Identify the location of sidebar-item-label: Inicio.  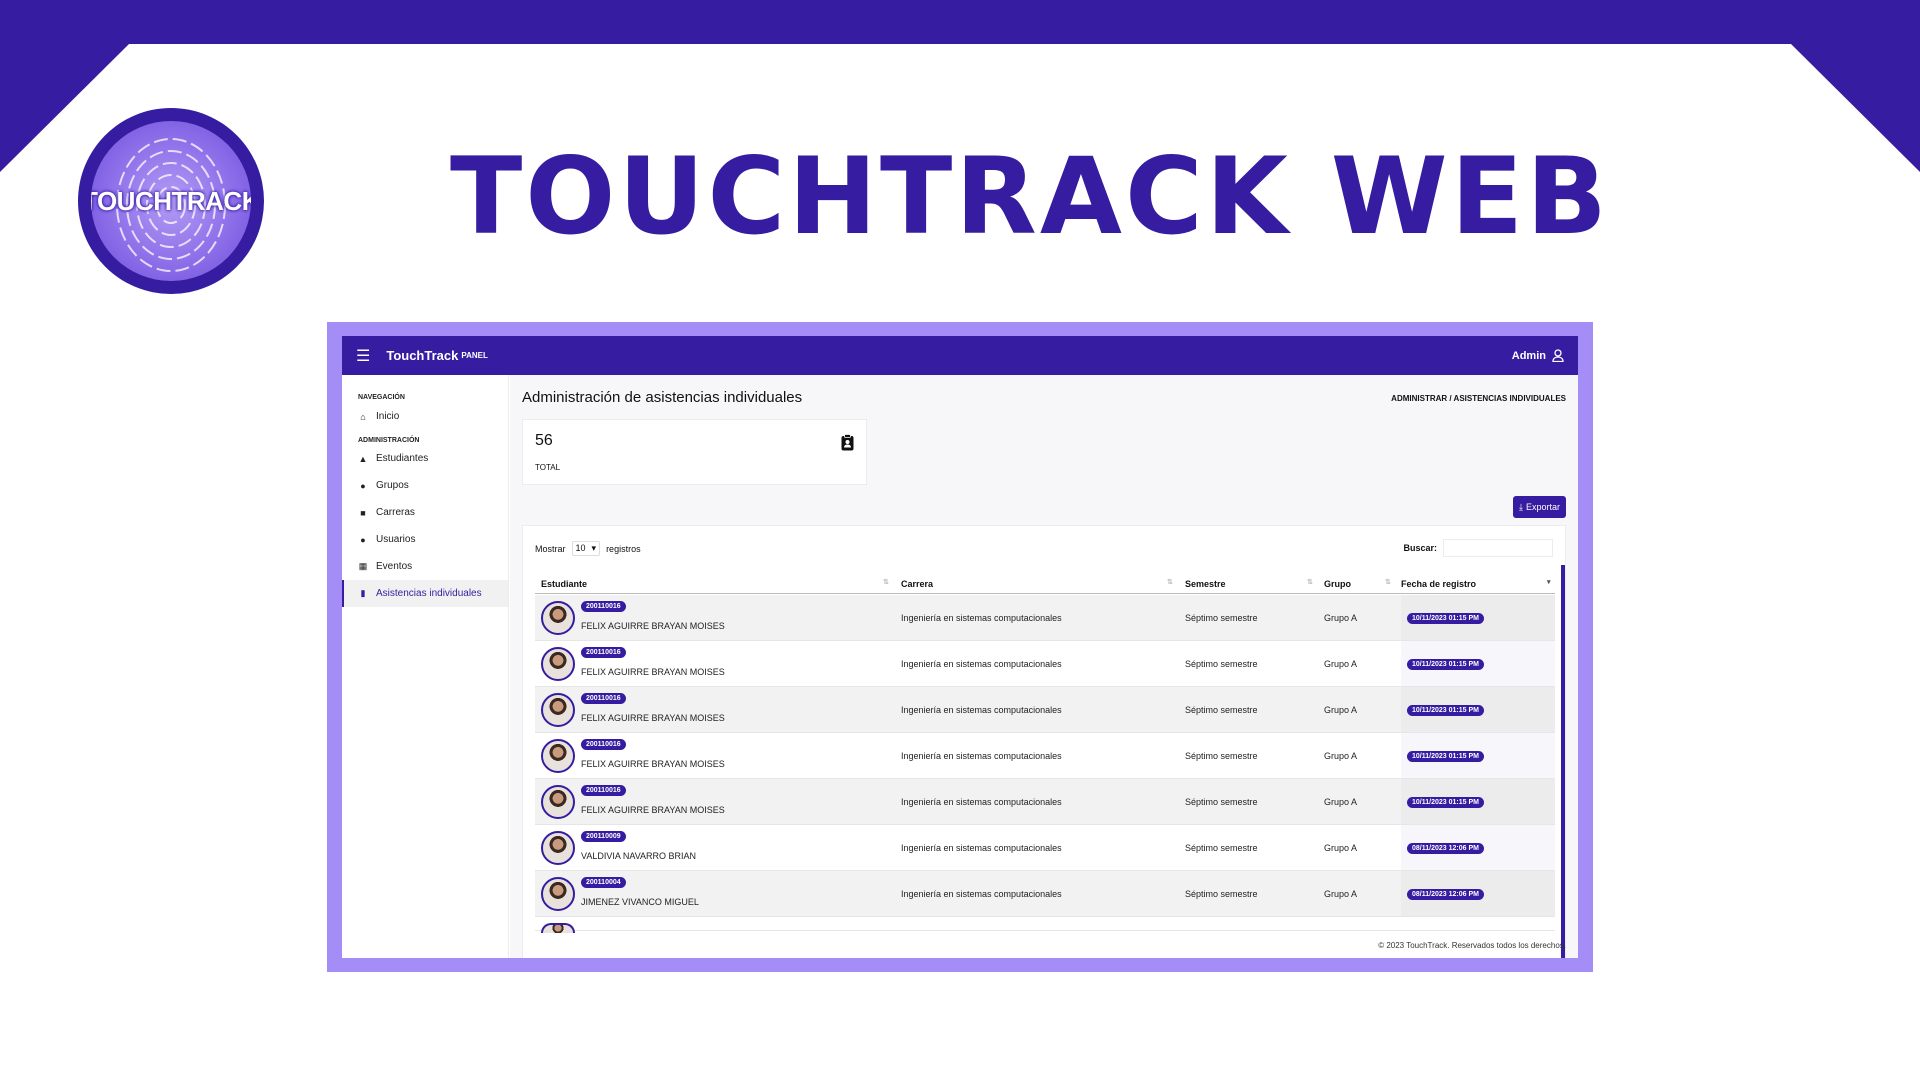
(388, 416).